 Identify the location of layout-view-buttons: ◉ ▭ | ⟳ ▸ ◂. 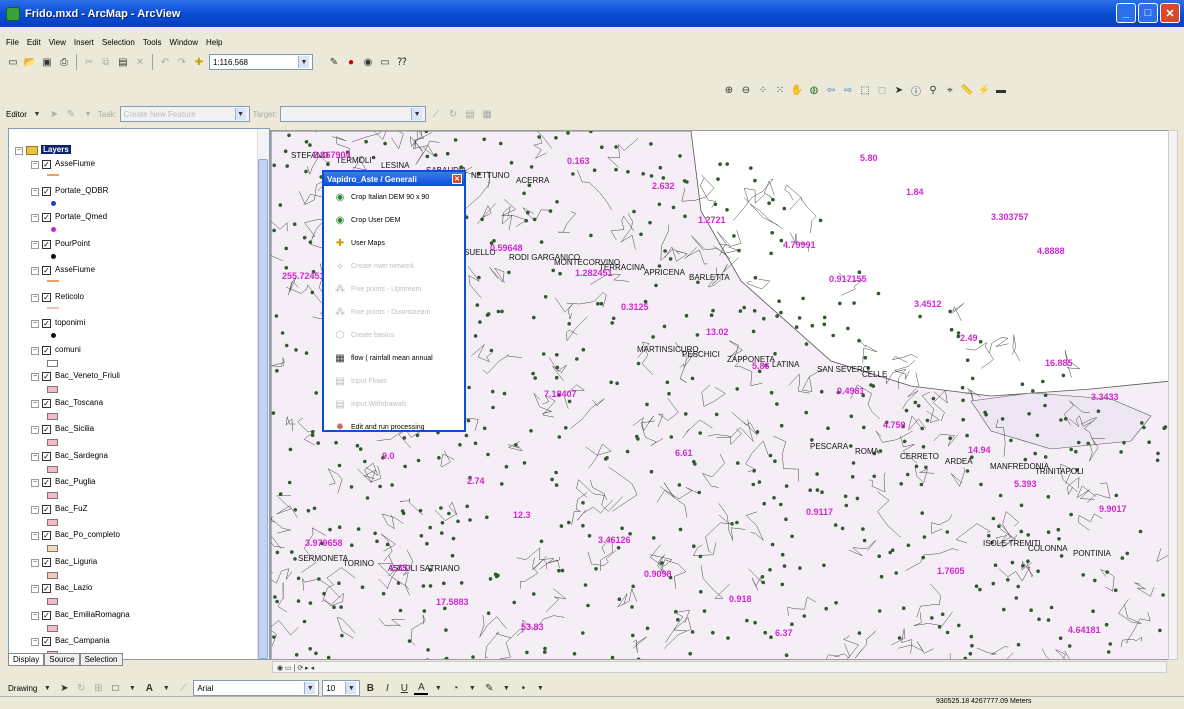
(293, 668).